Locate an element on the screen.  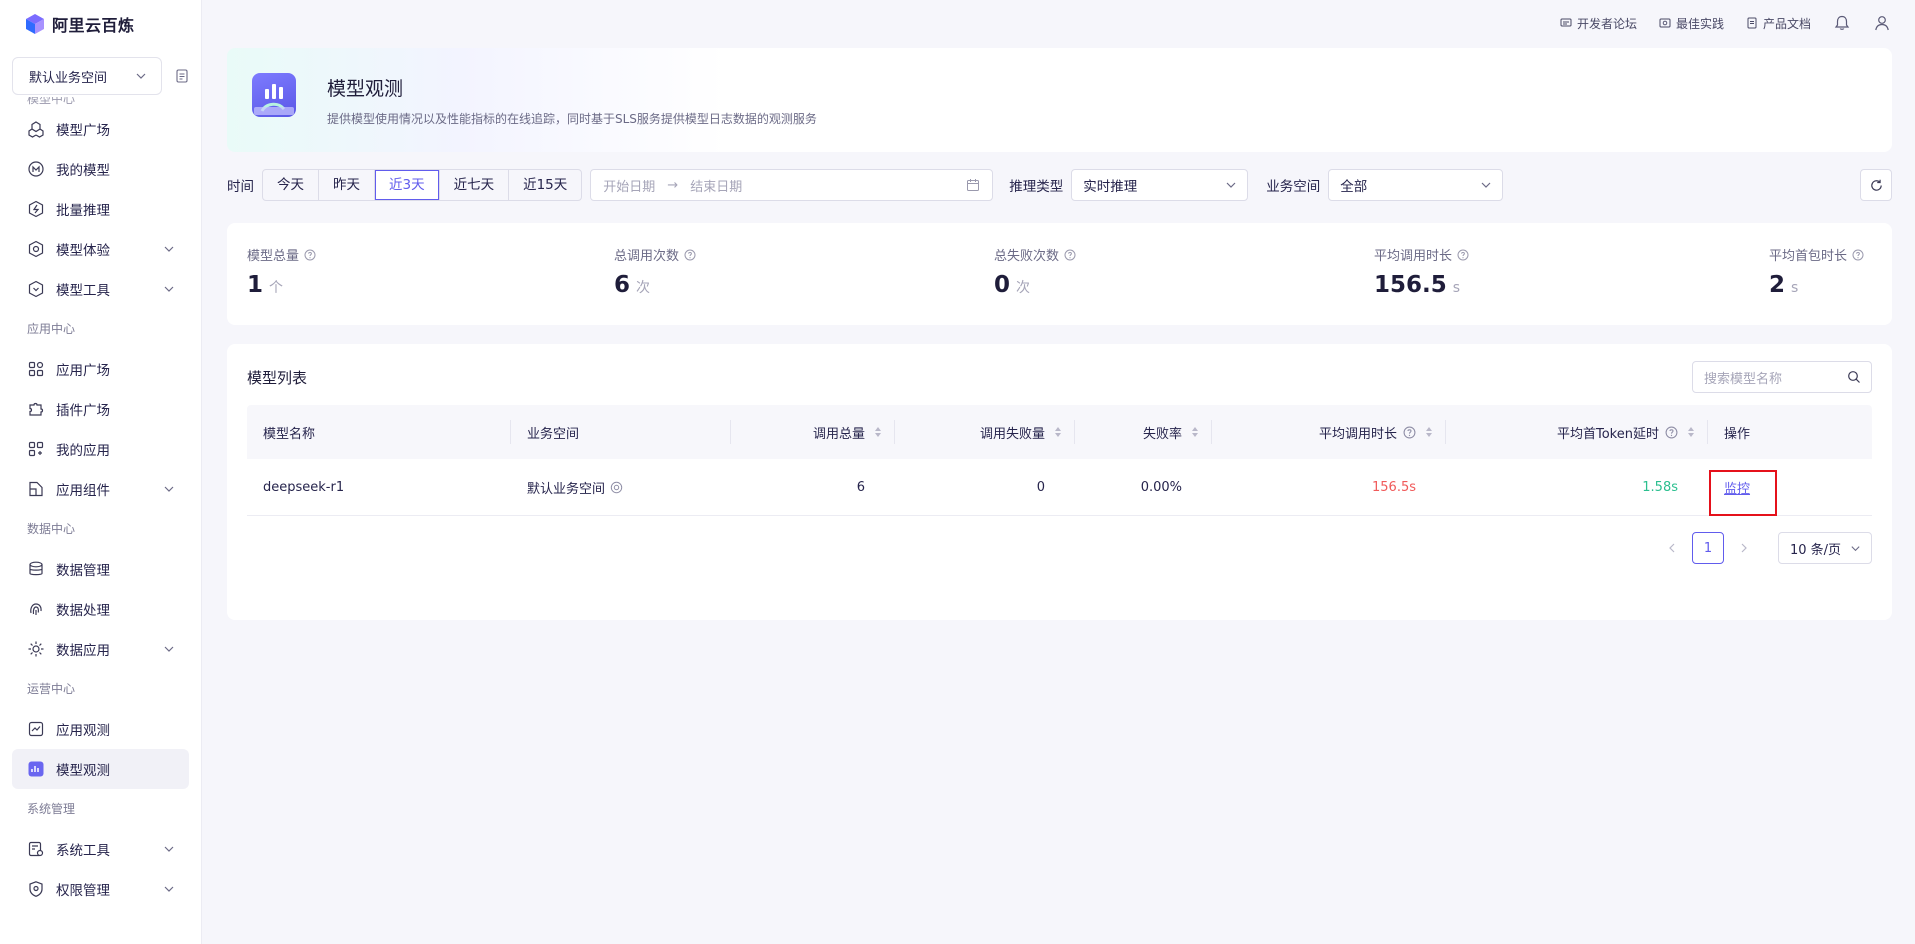
my-app-icon is located at coordinates (36, 449).